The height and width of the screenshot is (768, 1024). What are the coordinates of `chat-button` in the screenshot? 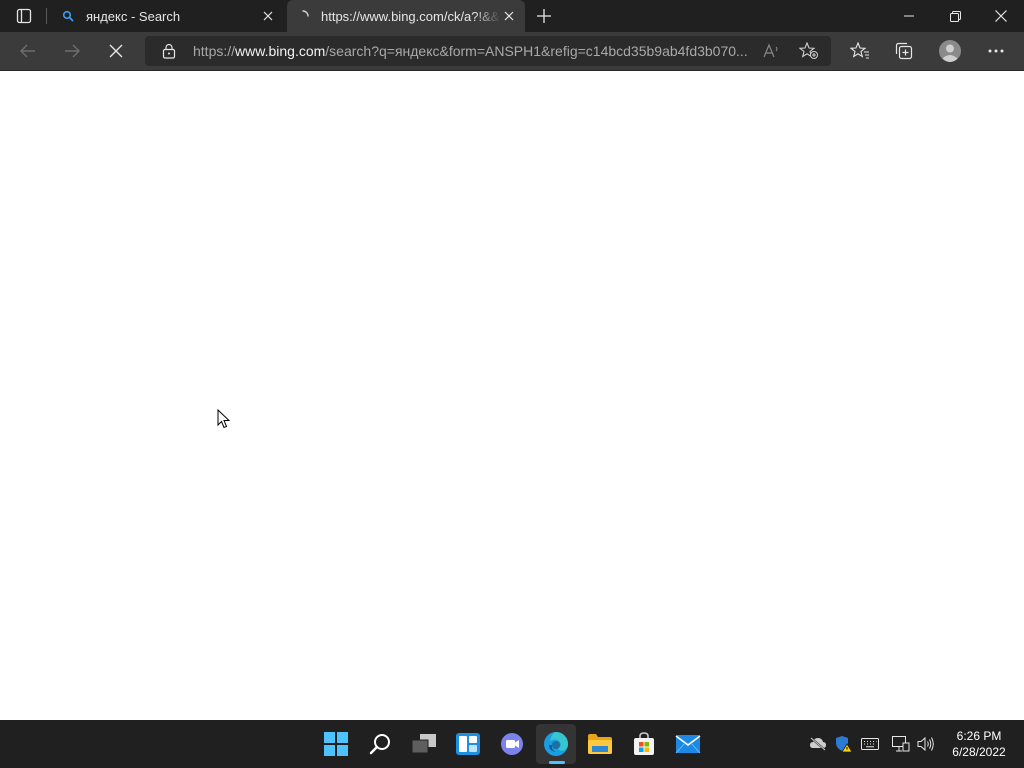 It's located at (512, 744).